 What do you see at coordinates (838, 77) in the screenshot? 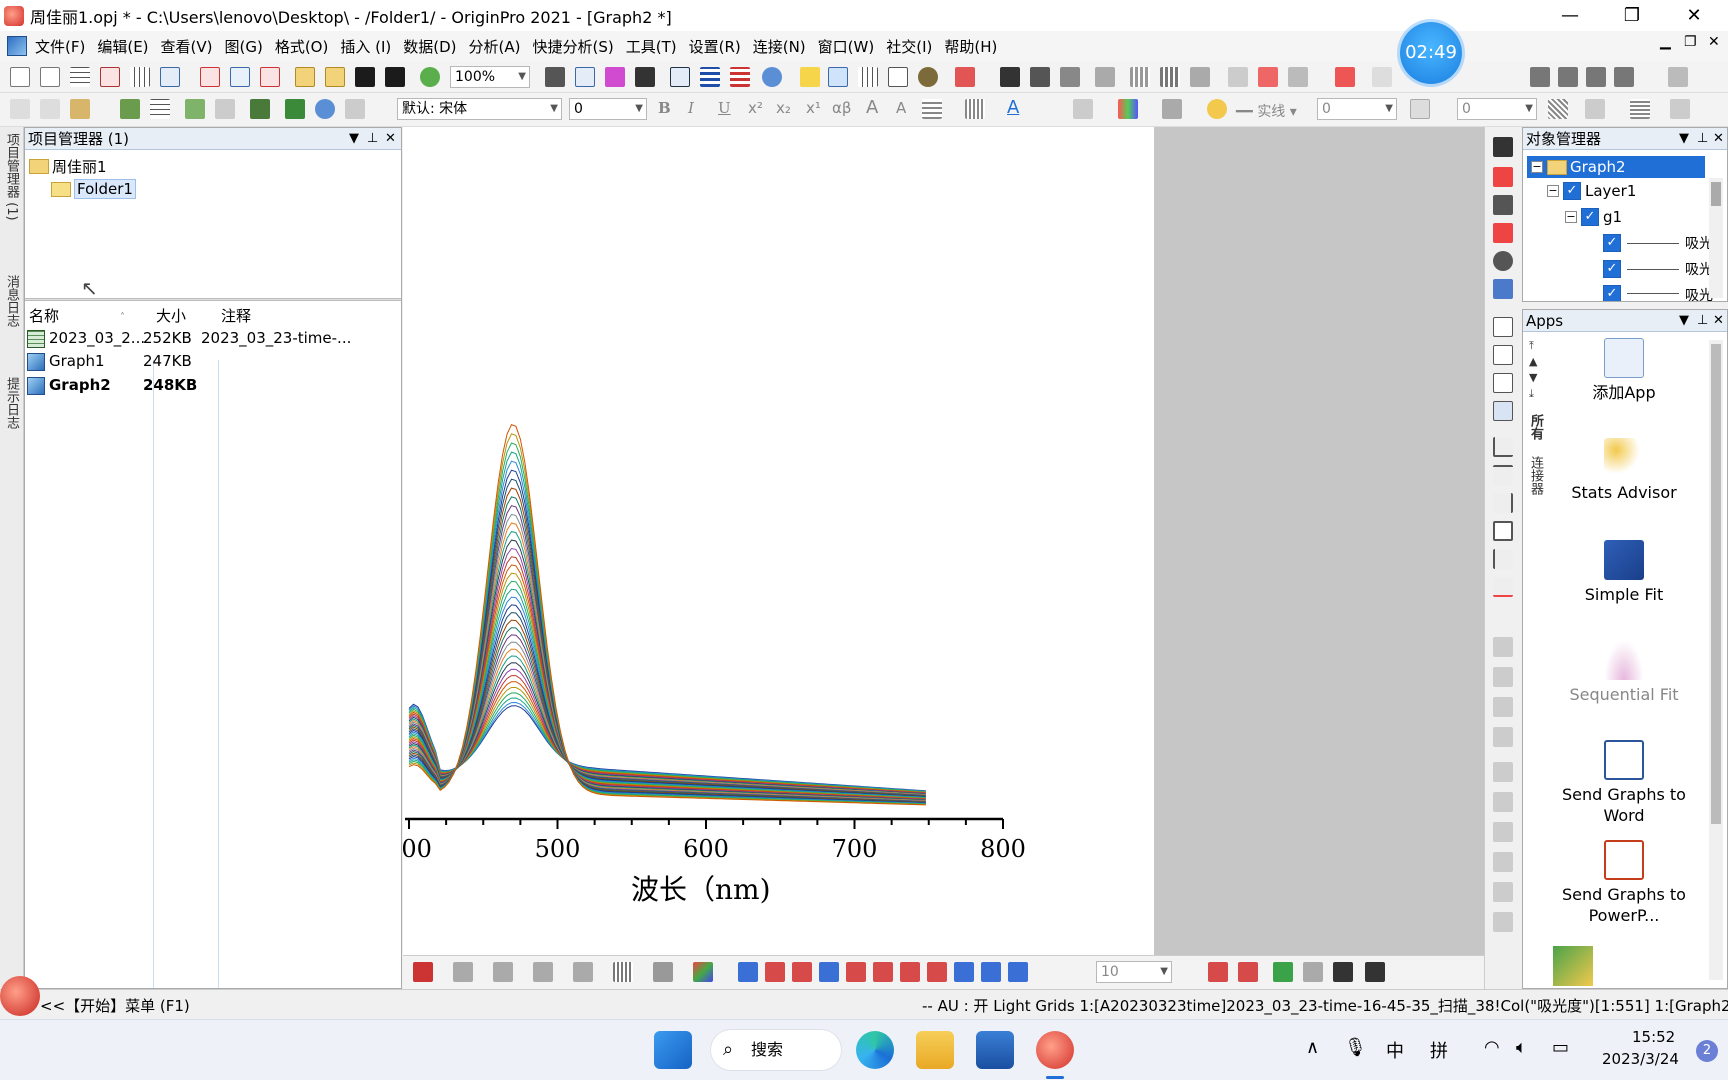
I see `zoom-tool-icon` at bounding box center [838, 77].